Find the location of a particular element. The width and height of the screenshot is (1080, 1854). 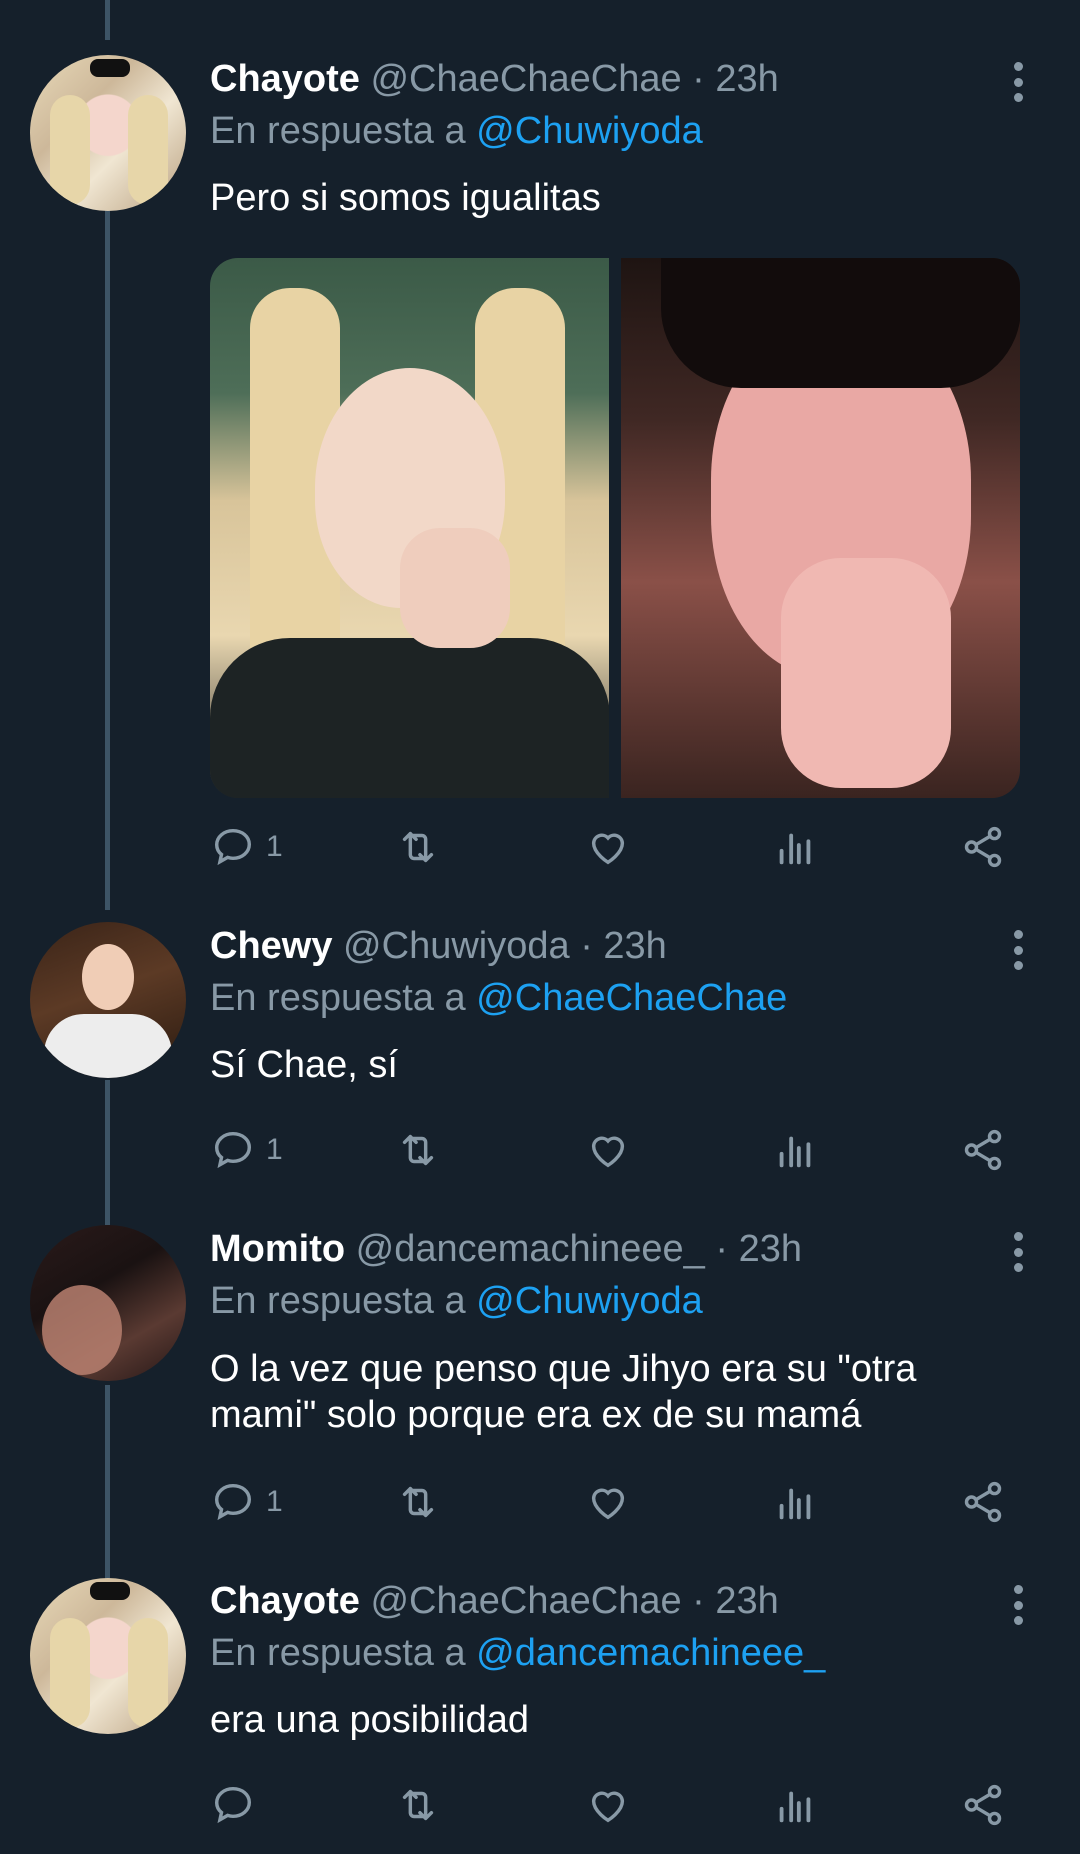

tweet-text: era una posibilidad is located at coordinates (370, 1720).